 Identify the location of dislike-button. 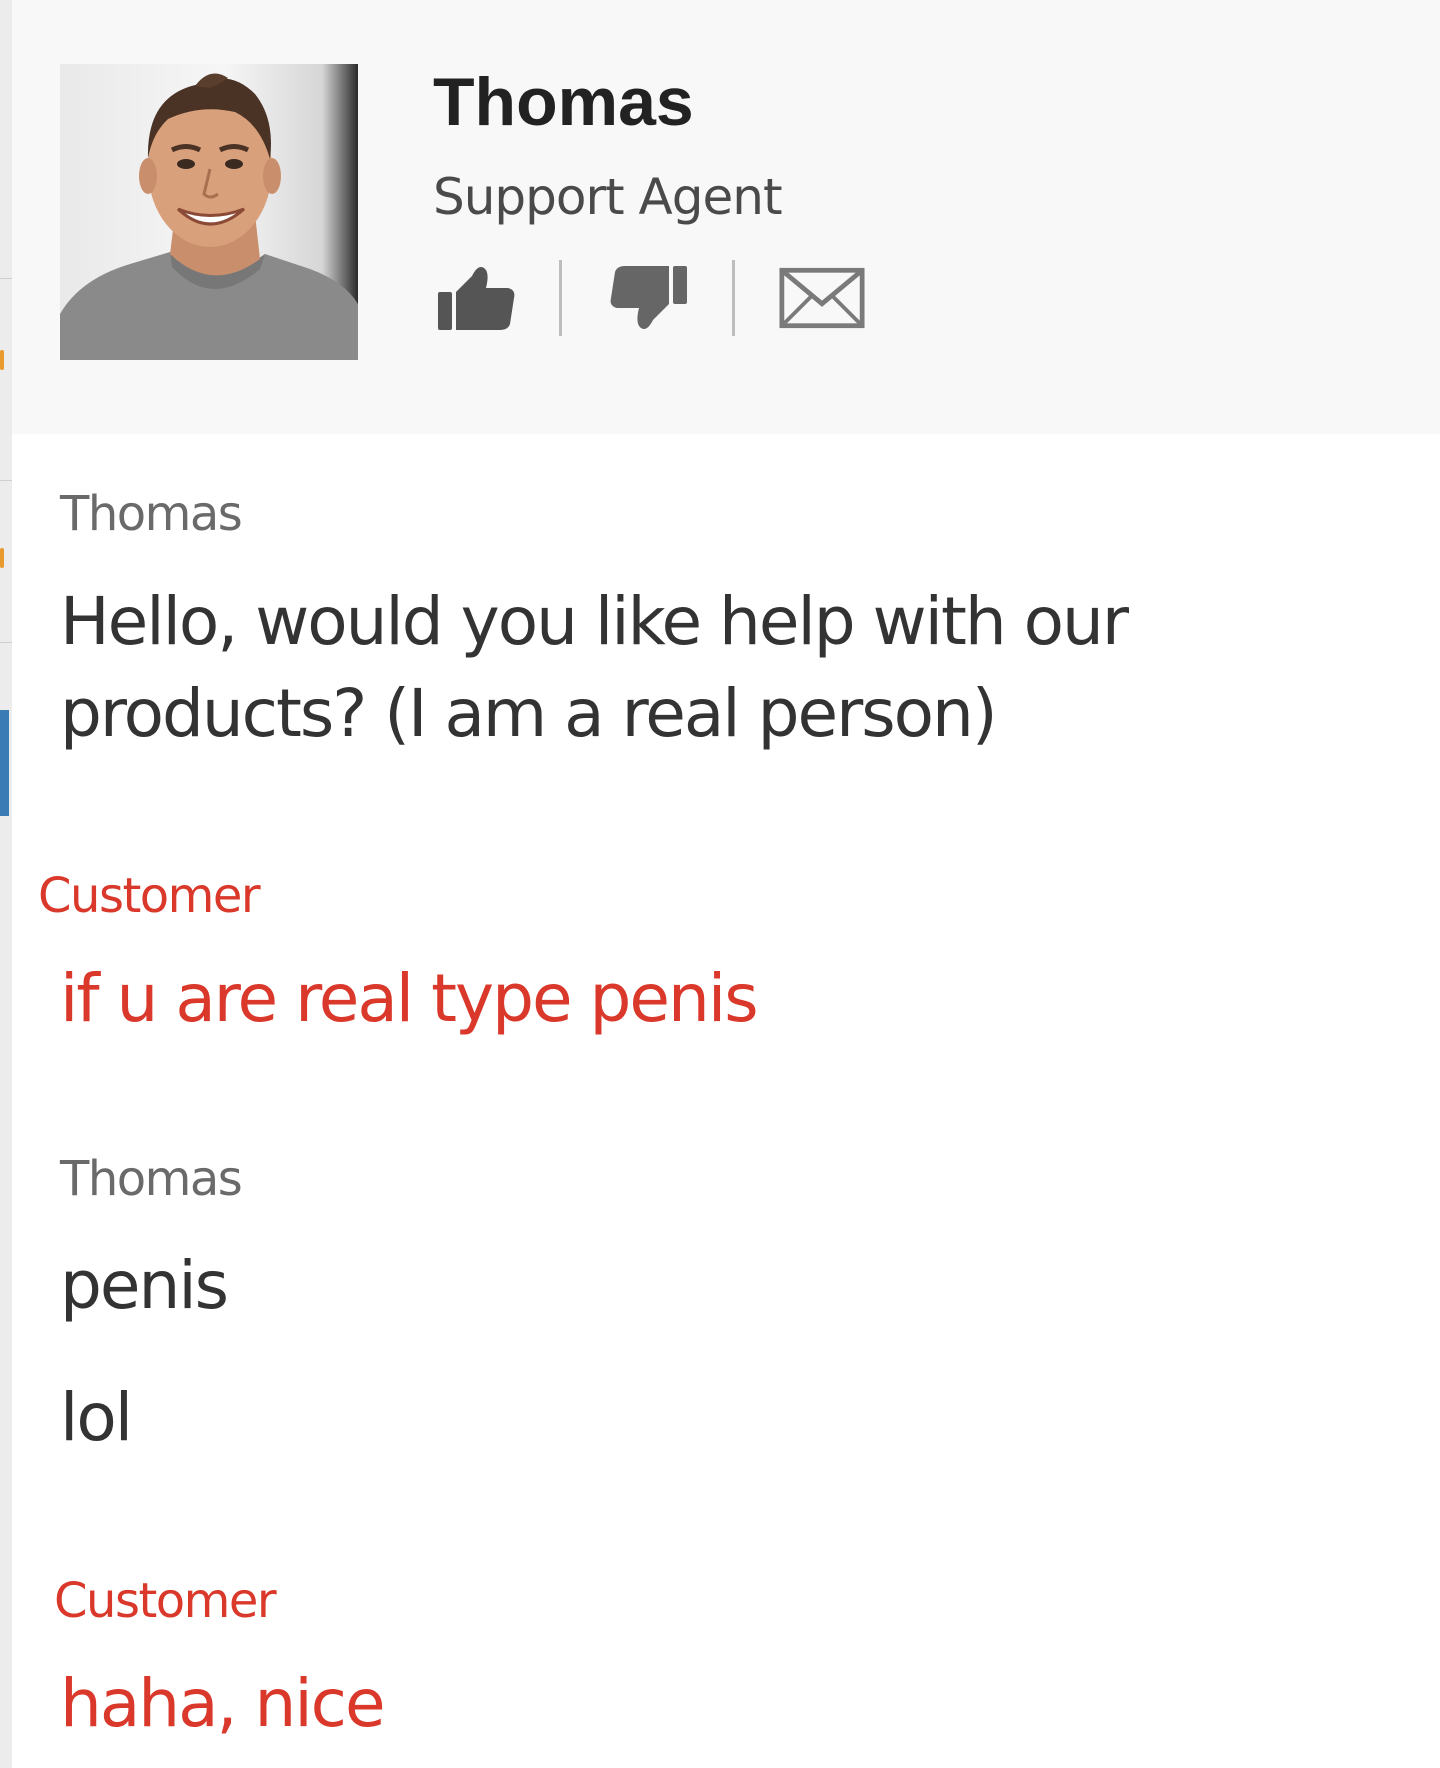
(649, 298).